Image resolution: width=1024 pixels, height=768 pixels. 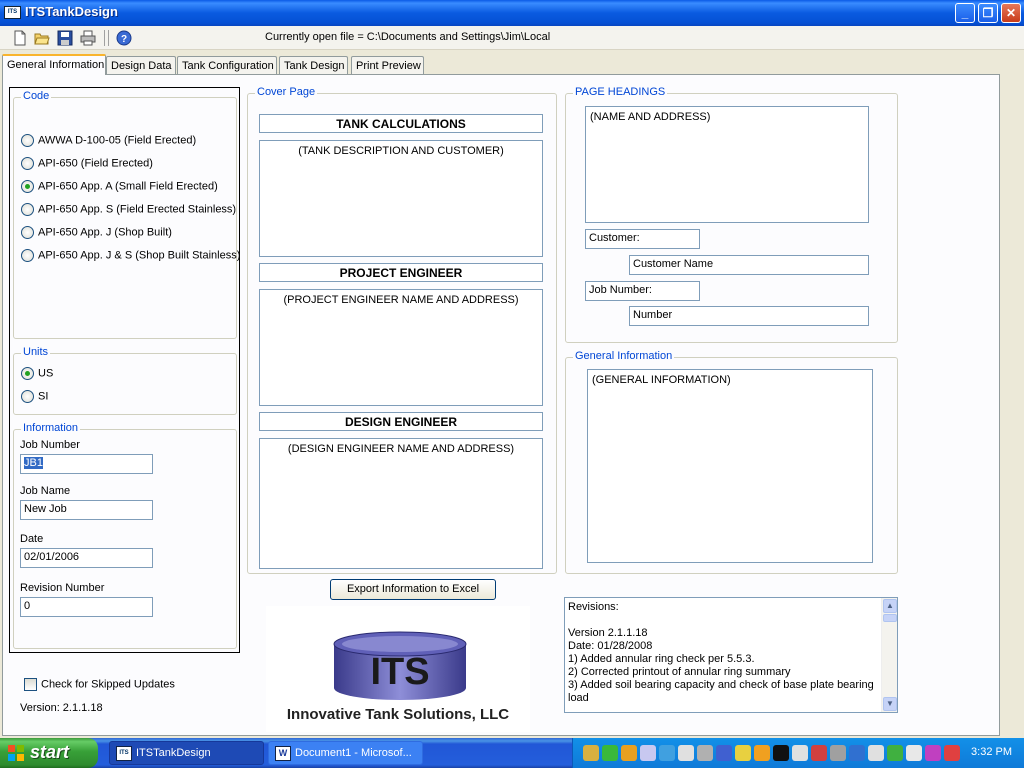 What do you see at coordinates (401, 421) in the screenshot?
I see `design-engineer-header: DESIGN ENGINEER` at bounding box center [401, 421].